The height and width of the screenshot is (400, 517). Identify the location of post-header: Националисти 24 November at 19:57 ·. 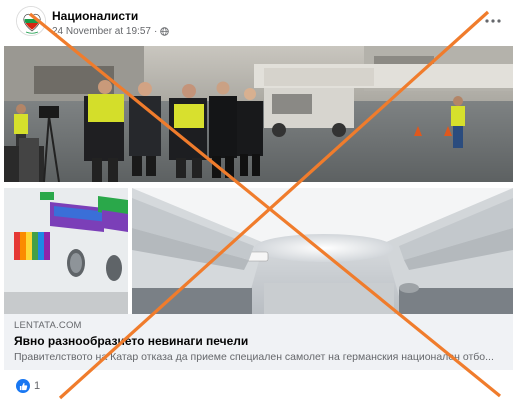
(258, 22).